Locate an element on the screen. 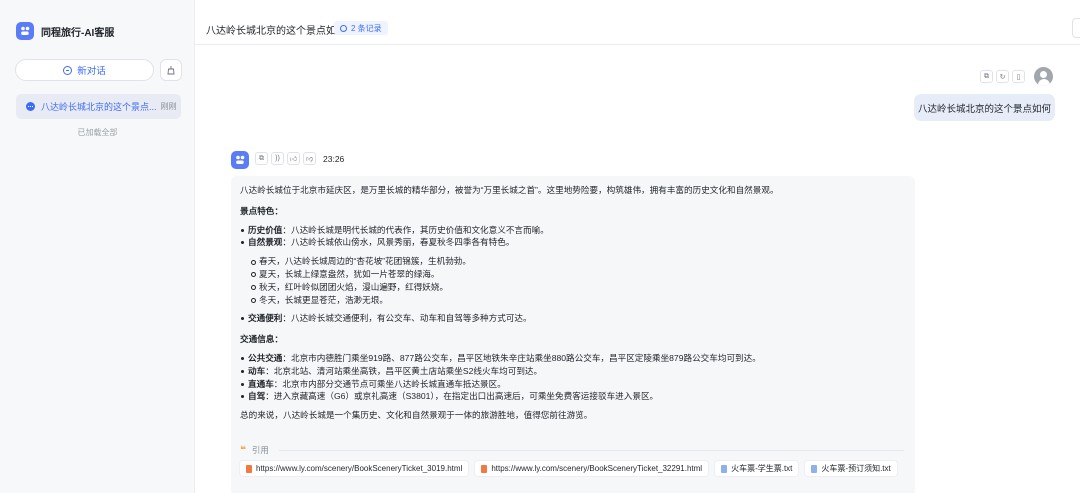 The image size is (1080, 493). clear-history-button is located at coordinates (171, 70).